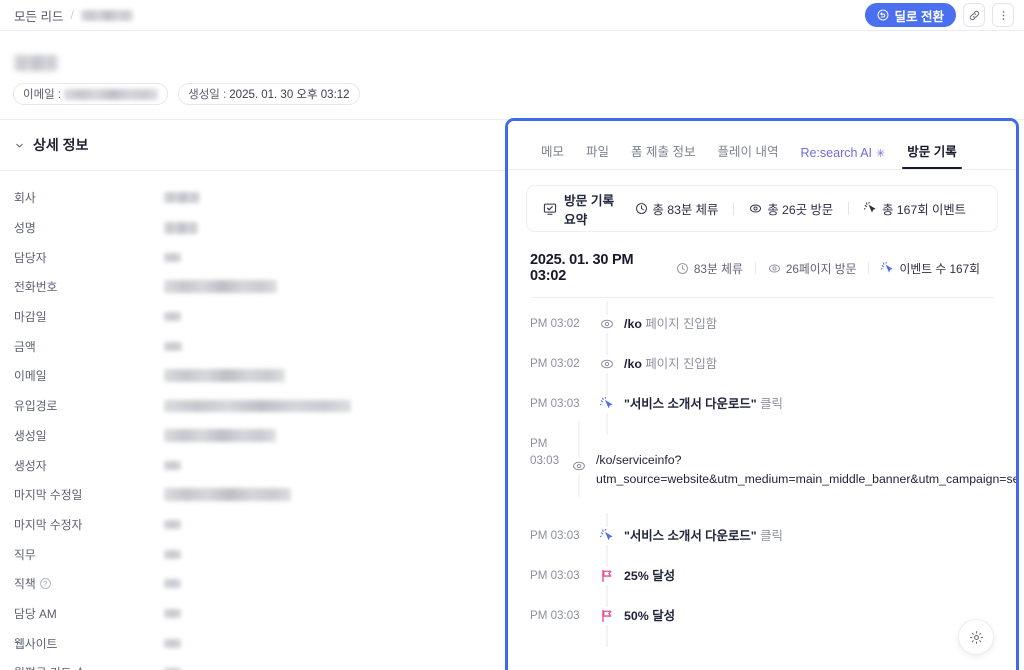 The image size is (1024, 670). What do you see at coordinates (836, 153) in the screenshot?
I see `tab-label: Re:search AI` at bounding box center [836, 153].